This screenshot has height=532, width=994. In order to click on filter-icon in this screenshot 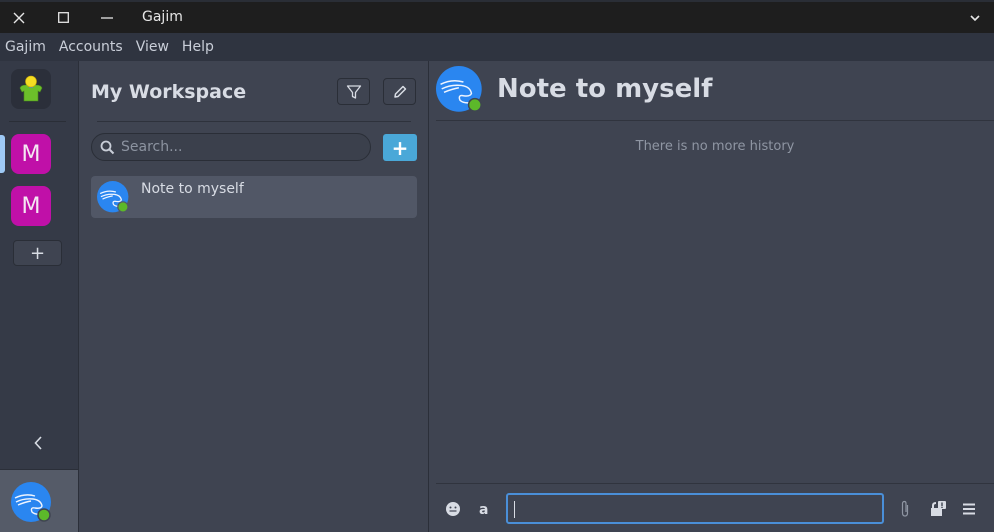, I will do `click(353, 91)`.